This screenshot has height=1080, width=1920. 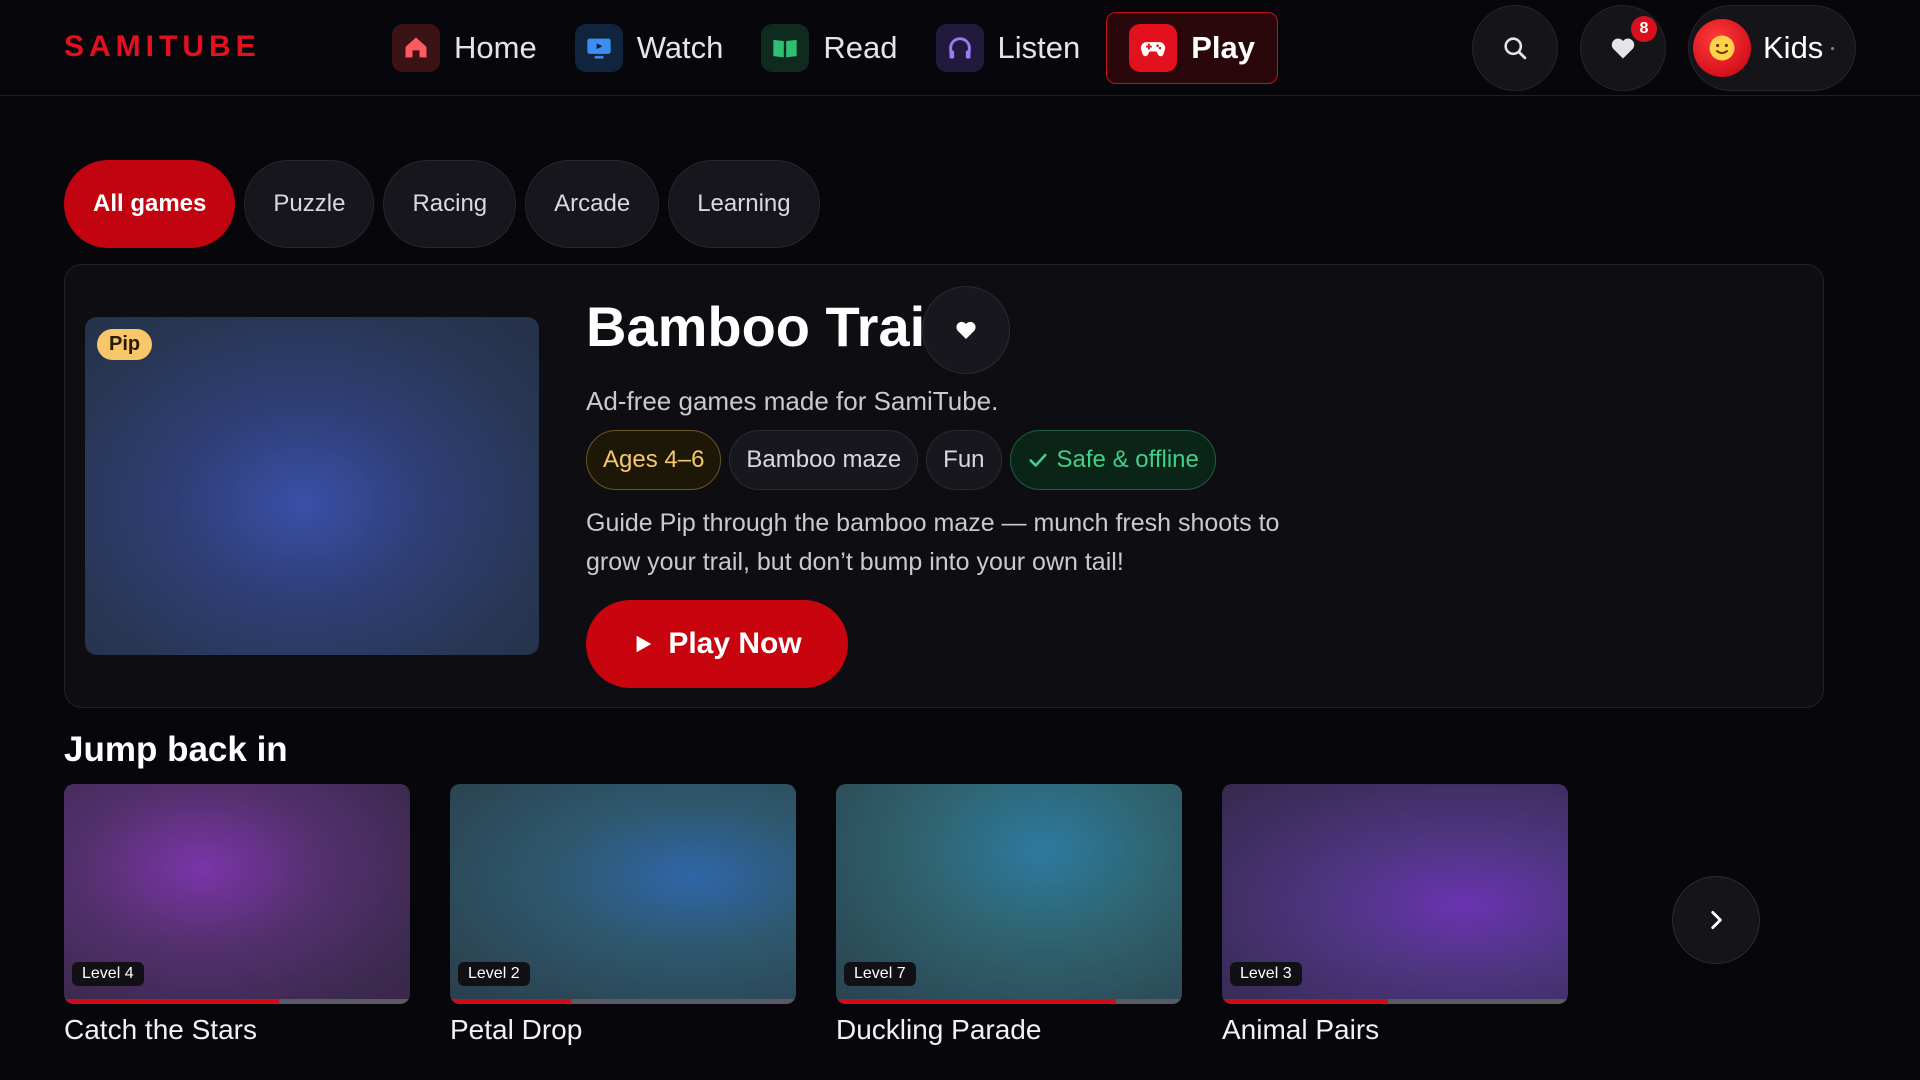 What do you see at coordinates (125, 344) in the screenshot?
I see `character-badge: Pip` at bounding box center [125, 344].